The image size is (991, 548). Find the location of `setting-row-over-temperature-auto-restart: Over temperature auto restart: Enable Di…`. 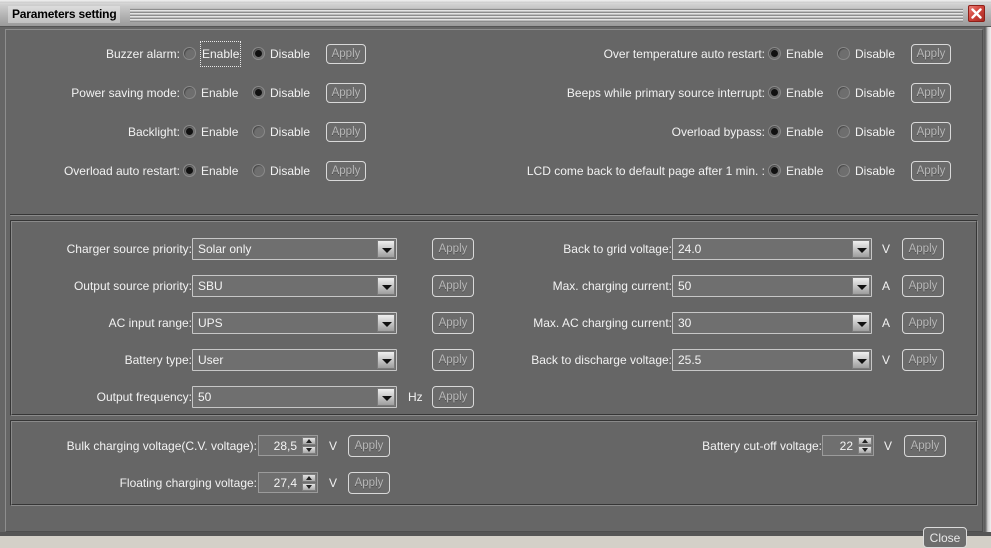

setting-row-over-temperature-auto-restart: Over temperature auto restart: Enable Di… is located at coordinates (715, 54).